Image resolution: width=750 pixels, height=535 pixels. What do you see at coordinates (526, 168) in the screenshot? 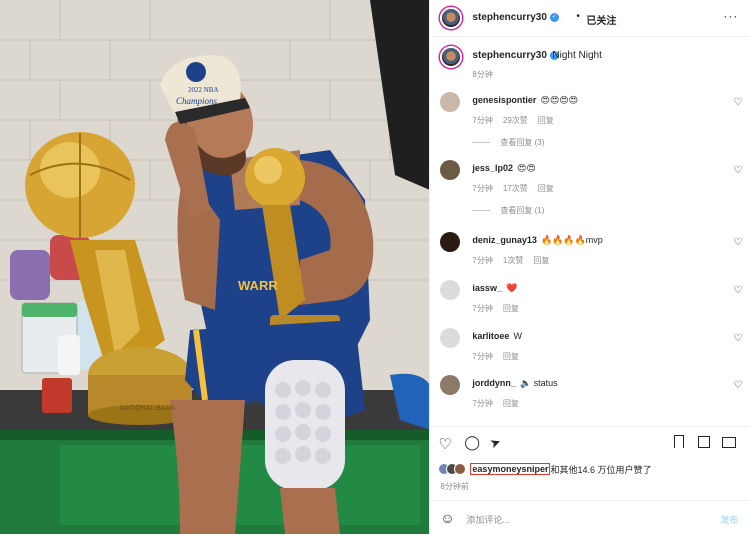
I see `comment-text: 😍😍` at bounding box center [526, 168].